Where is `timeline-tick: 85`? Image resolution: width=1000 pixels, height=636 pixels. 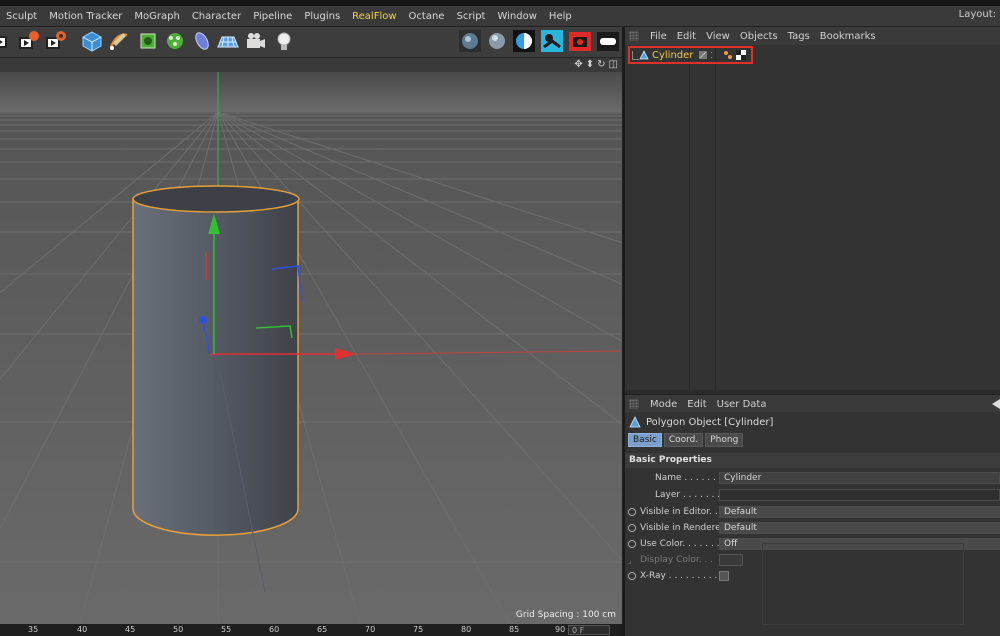 timeline-tick: 85 is located at coordinates (514, 629).